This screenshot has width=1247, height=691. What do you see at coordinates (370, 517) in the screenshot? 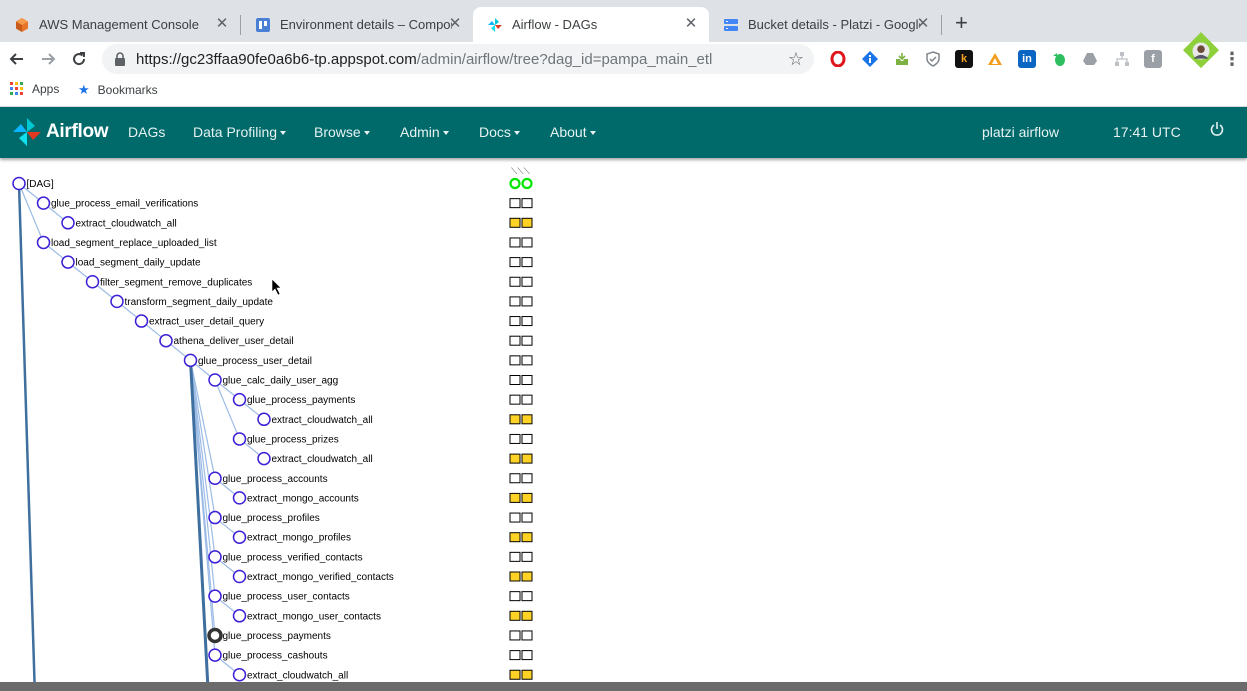
I see `tree-node: glue_process_profiles` at bounding box center [370, 517].